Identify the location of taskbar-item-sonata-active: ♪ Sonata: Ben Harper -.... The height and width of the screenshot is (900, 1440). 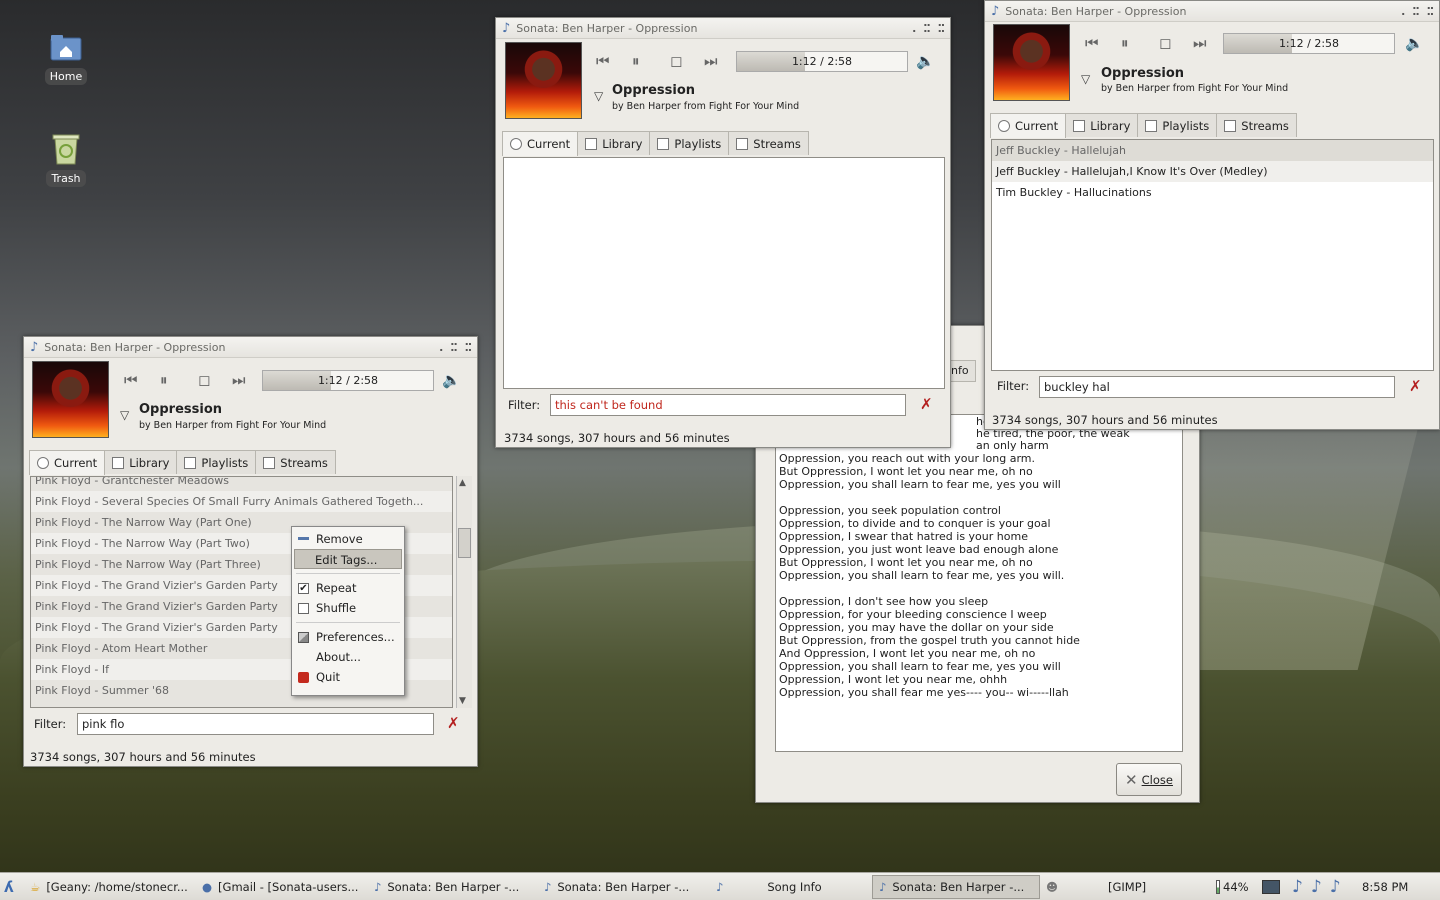
(956, 886).